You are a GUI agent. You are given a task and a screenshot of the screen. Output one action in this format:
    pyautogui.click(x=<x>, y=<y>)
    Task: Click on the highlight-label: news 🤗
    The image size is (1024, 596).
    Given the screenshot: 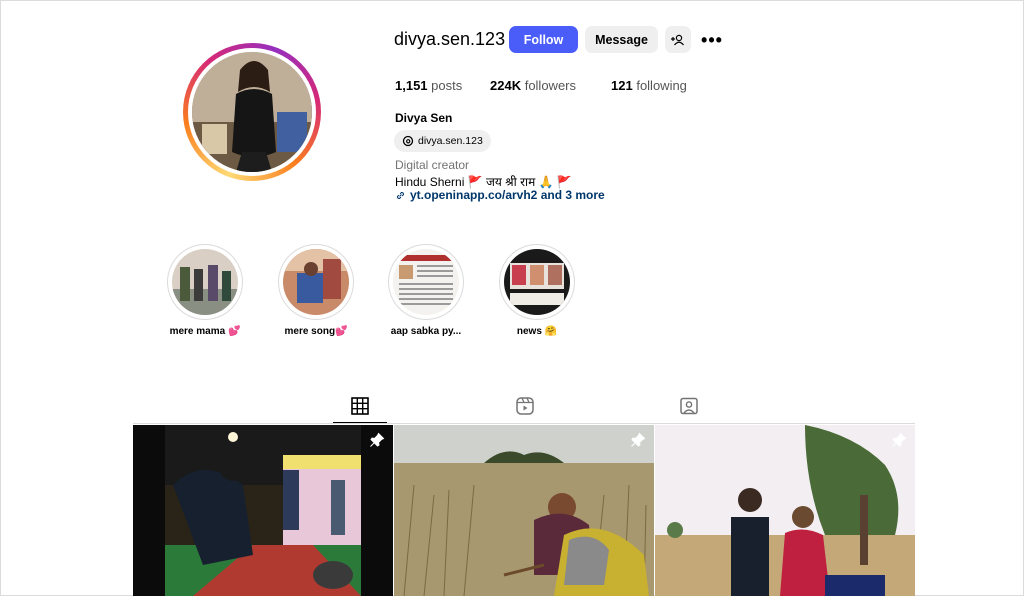 What is the action you would take?
    pyautogui.click(x=537, y=331)
    